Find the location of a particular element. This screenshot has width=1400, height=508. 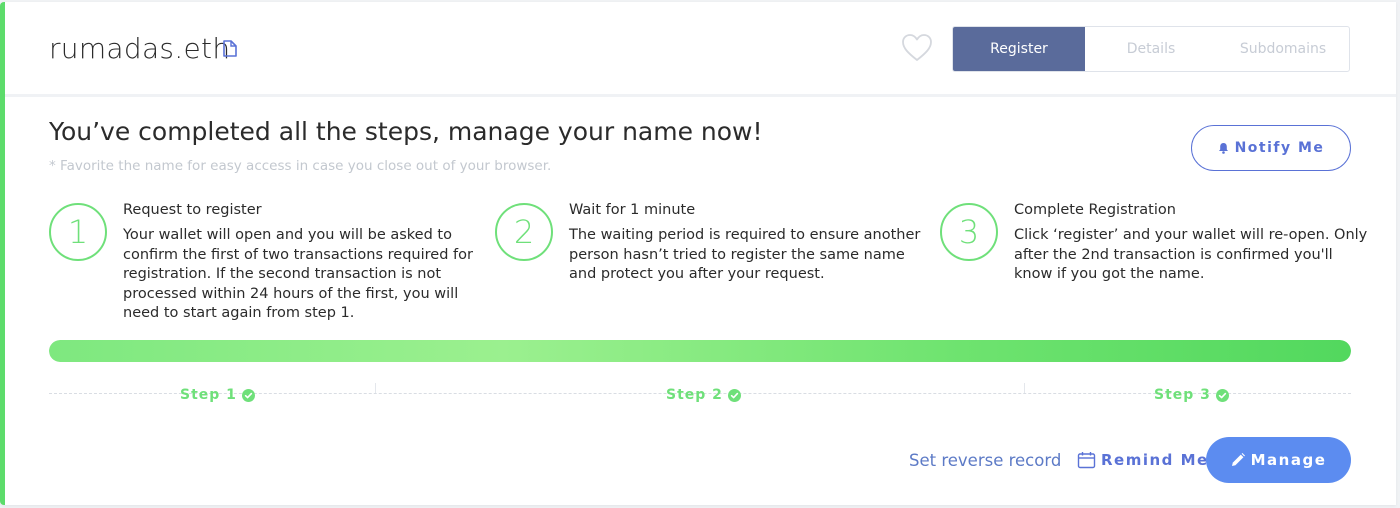

step-3-number-circle: 3 is located at coordinates (969, 232).